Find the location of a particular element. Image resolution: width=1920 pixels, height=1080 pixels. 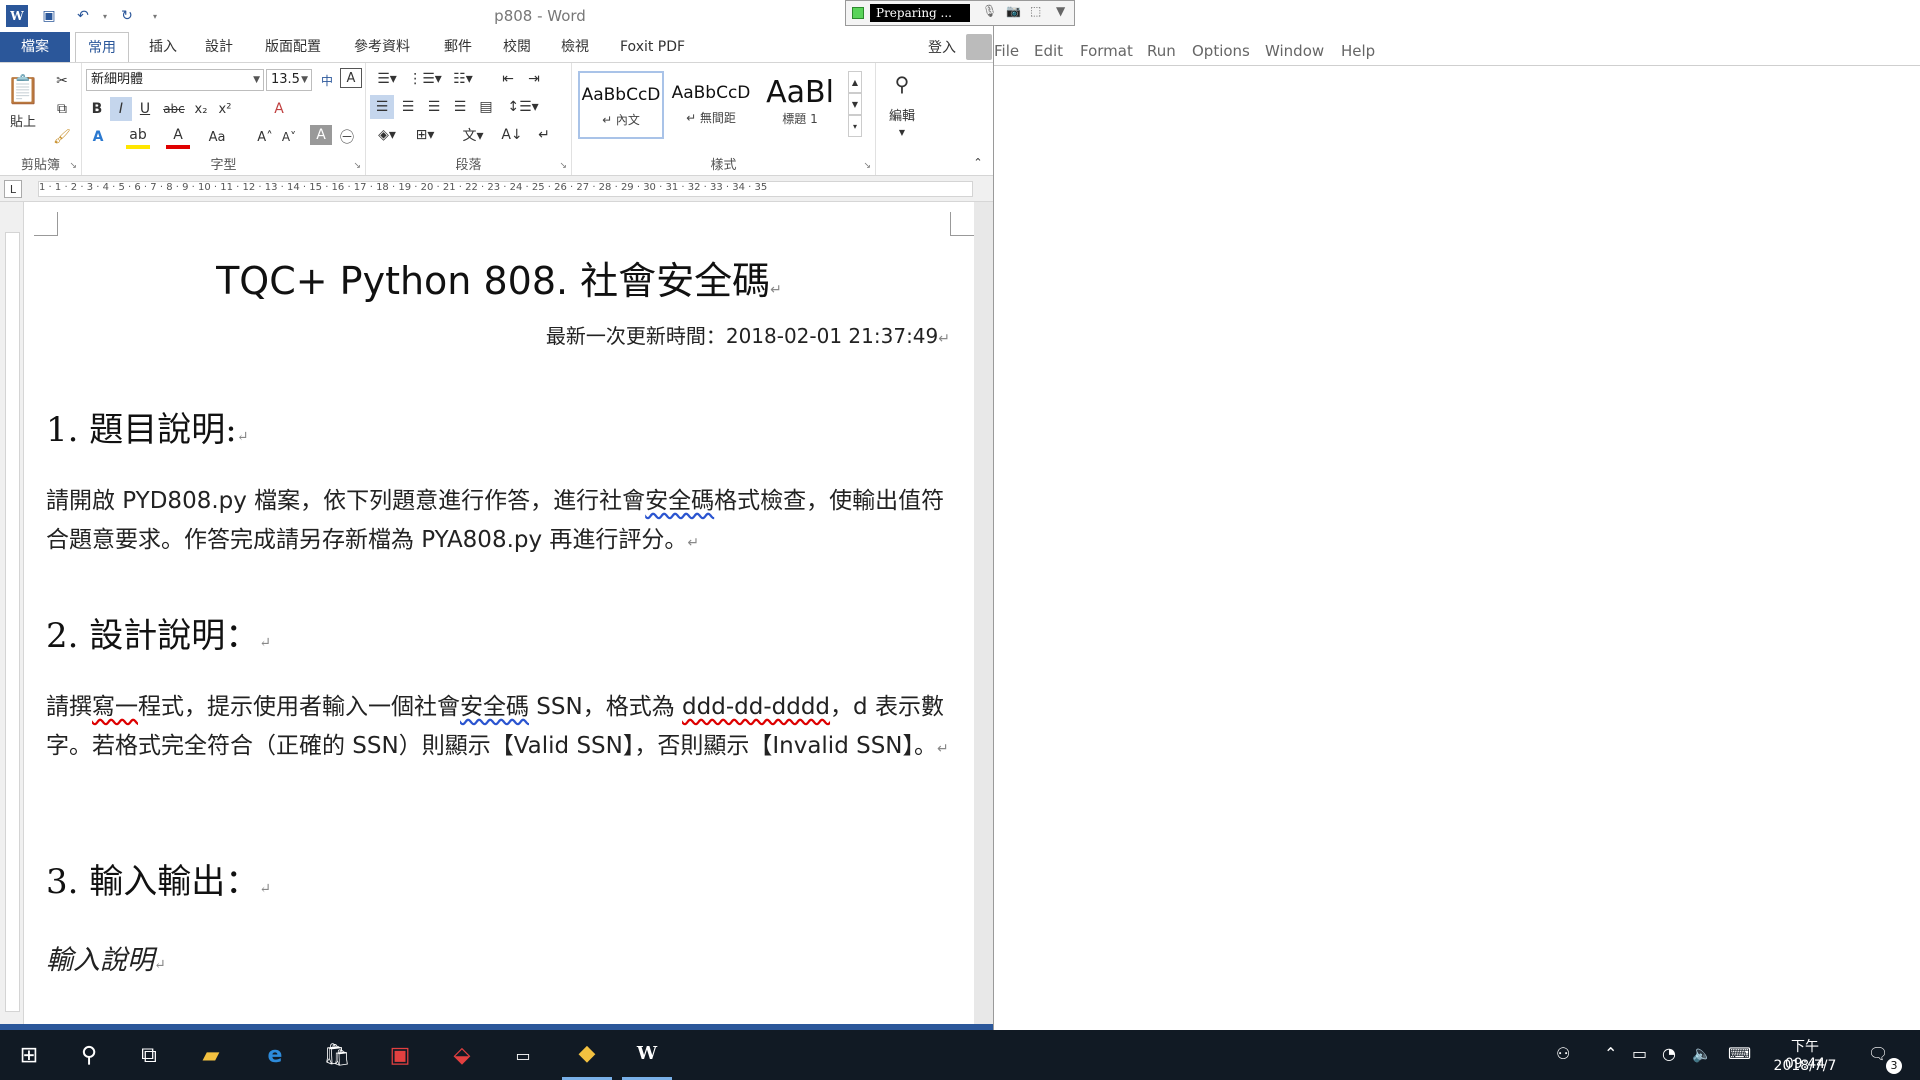

tab-selector-icon: L is located at coordinates (13, 189).